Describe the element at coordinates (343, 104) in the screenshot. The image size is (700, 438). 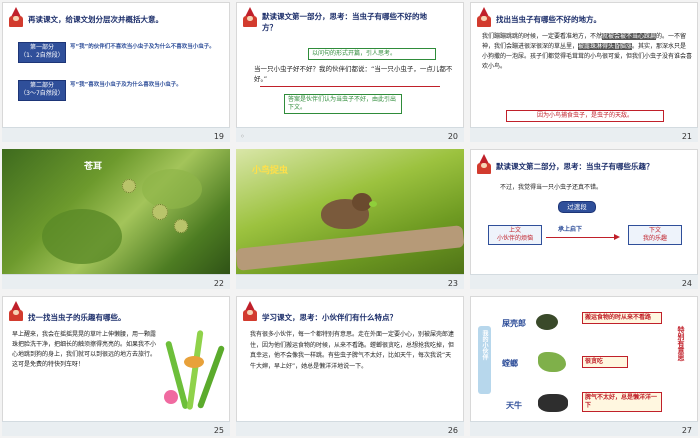
I see `note-box-2: 答案是伙伴们认为当虫子不好，由此引出下文。` at that location.